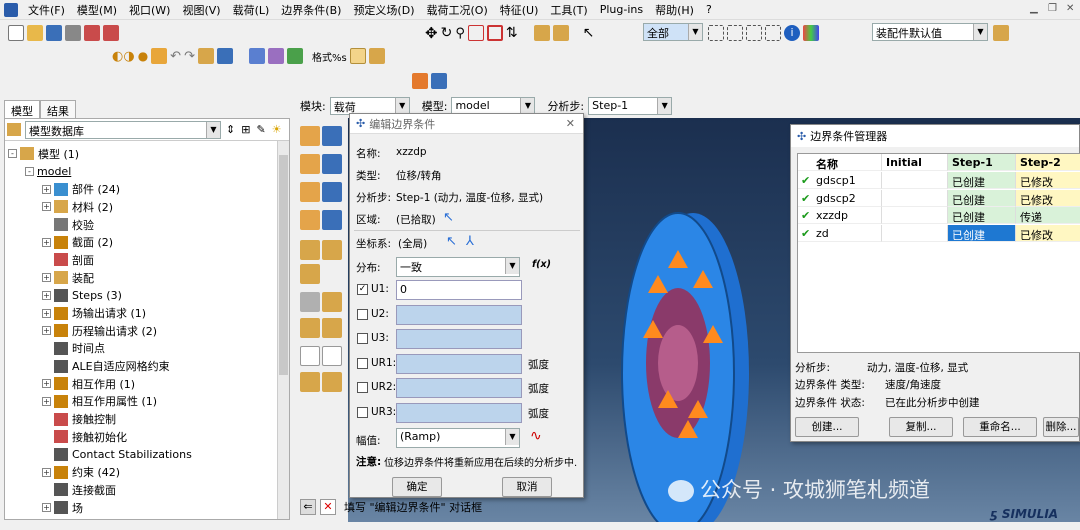 This screenshot has height=530, width=1080. Describe the element at coordinates (1052, 8) in the screenshot. I see `restore-icon: ❐` at that location.